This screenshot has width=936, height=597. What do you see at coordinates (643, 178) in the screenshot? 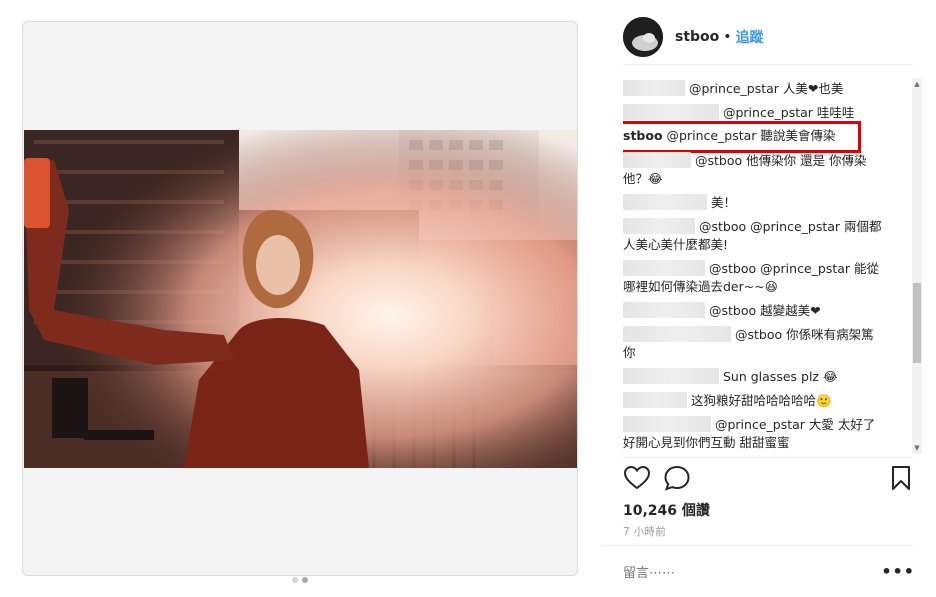
I see `comment-continued: 他？😂` at bounding box center [643, 178].